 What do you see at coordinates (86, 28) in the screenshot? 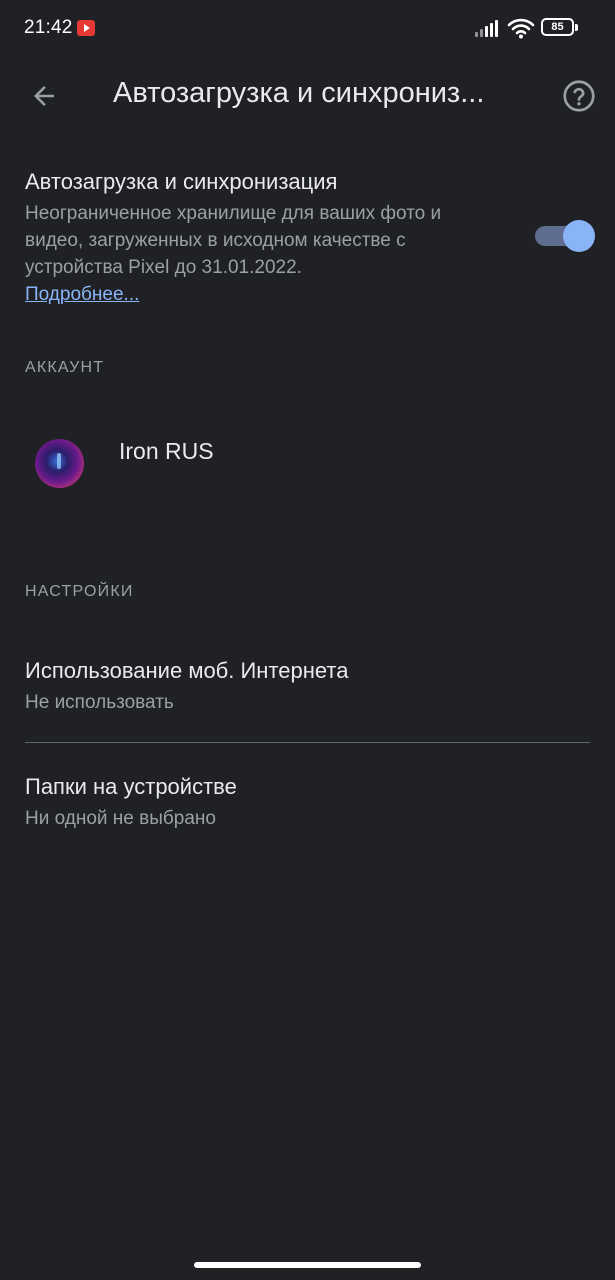
I see `youtube-notification-icon` at bounding box center [86, 28].